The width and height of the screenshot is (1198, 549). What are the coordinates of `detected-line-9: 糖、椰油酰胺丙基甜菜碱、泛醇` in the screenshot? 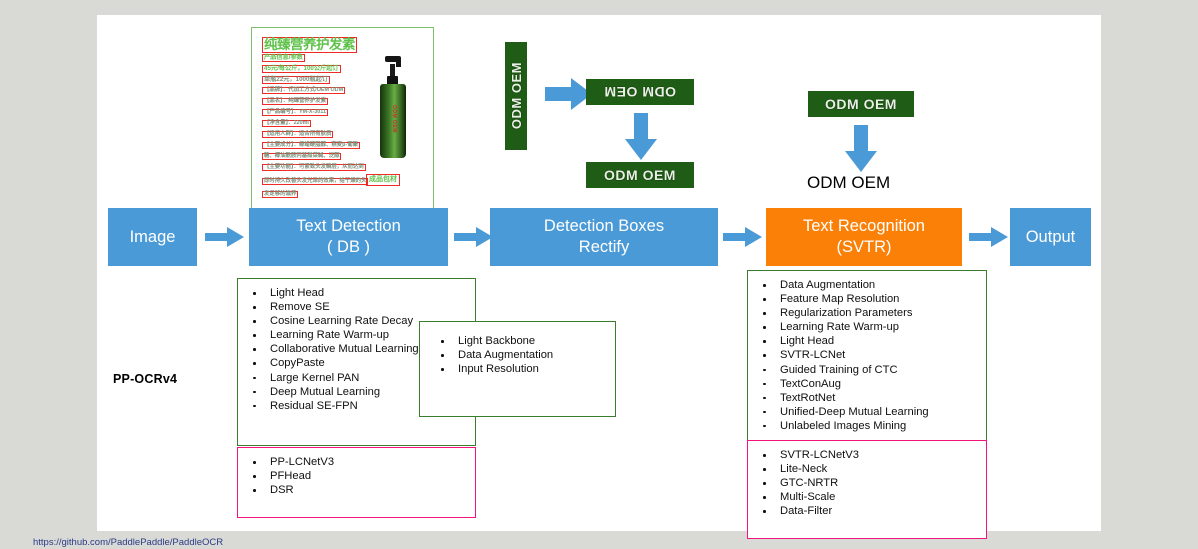 It's located at (302, 157).